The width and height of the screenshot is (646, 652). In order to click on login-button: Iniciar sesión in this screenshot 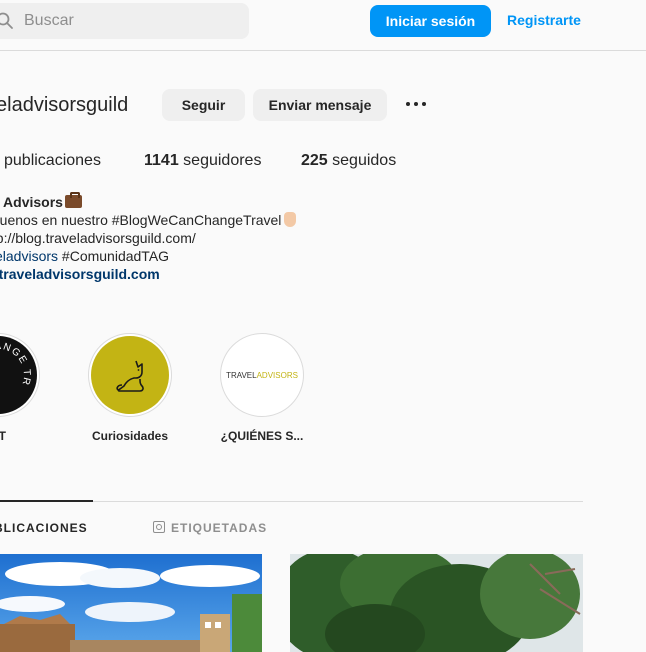, I will do `click(430, 21)`.